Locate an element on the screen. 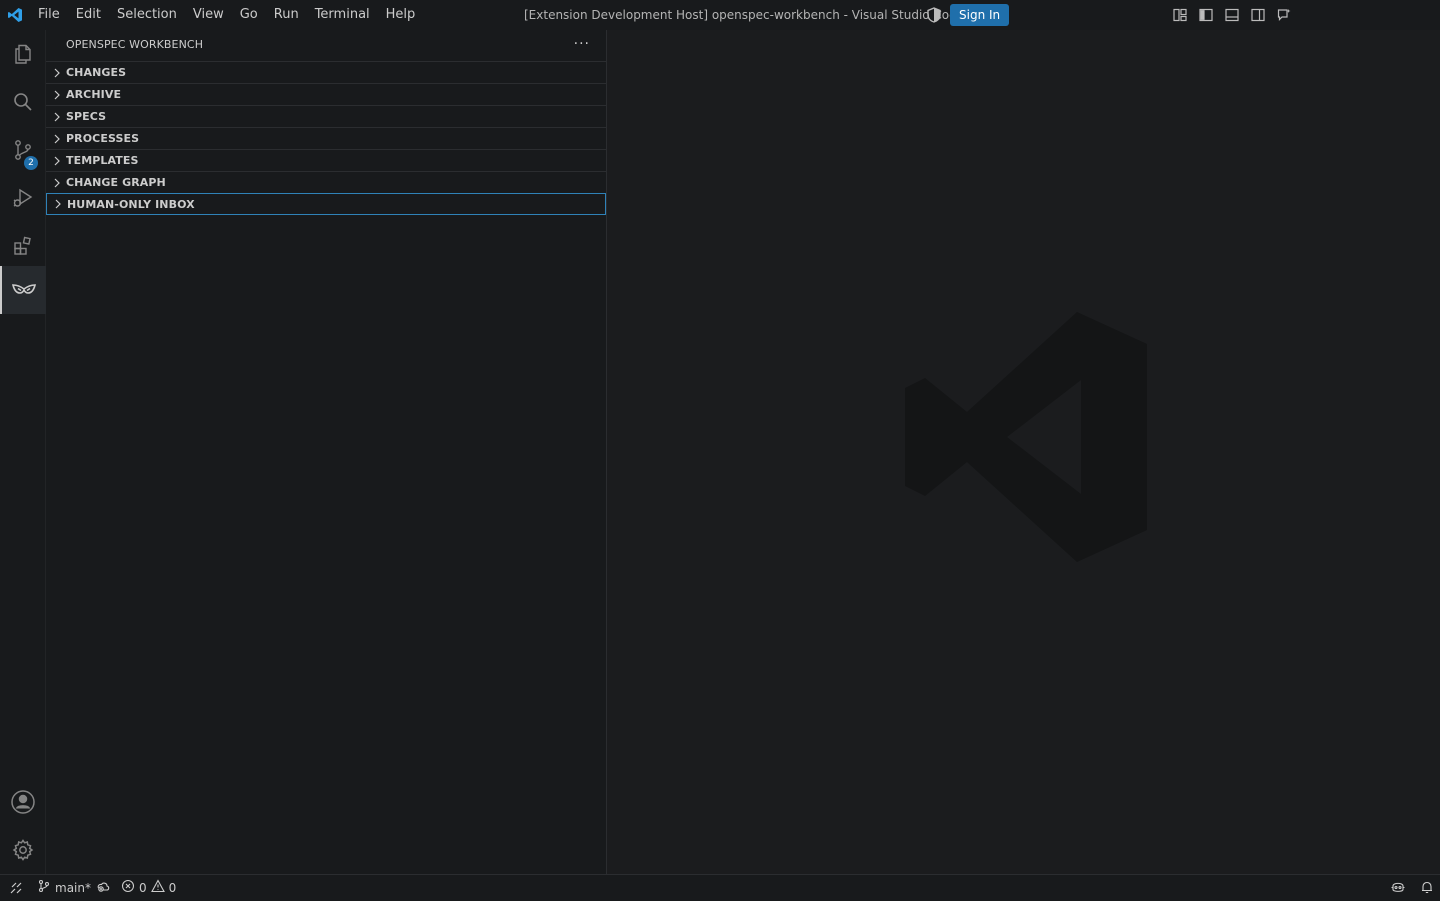  menu-edit: Edit is located at coordinates (88, 15).